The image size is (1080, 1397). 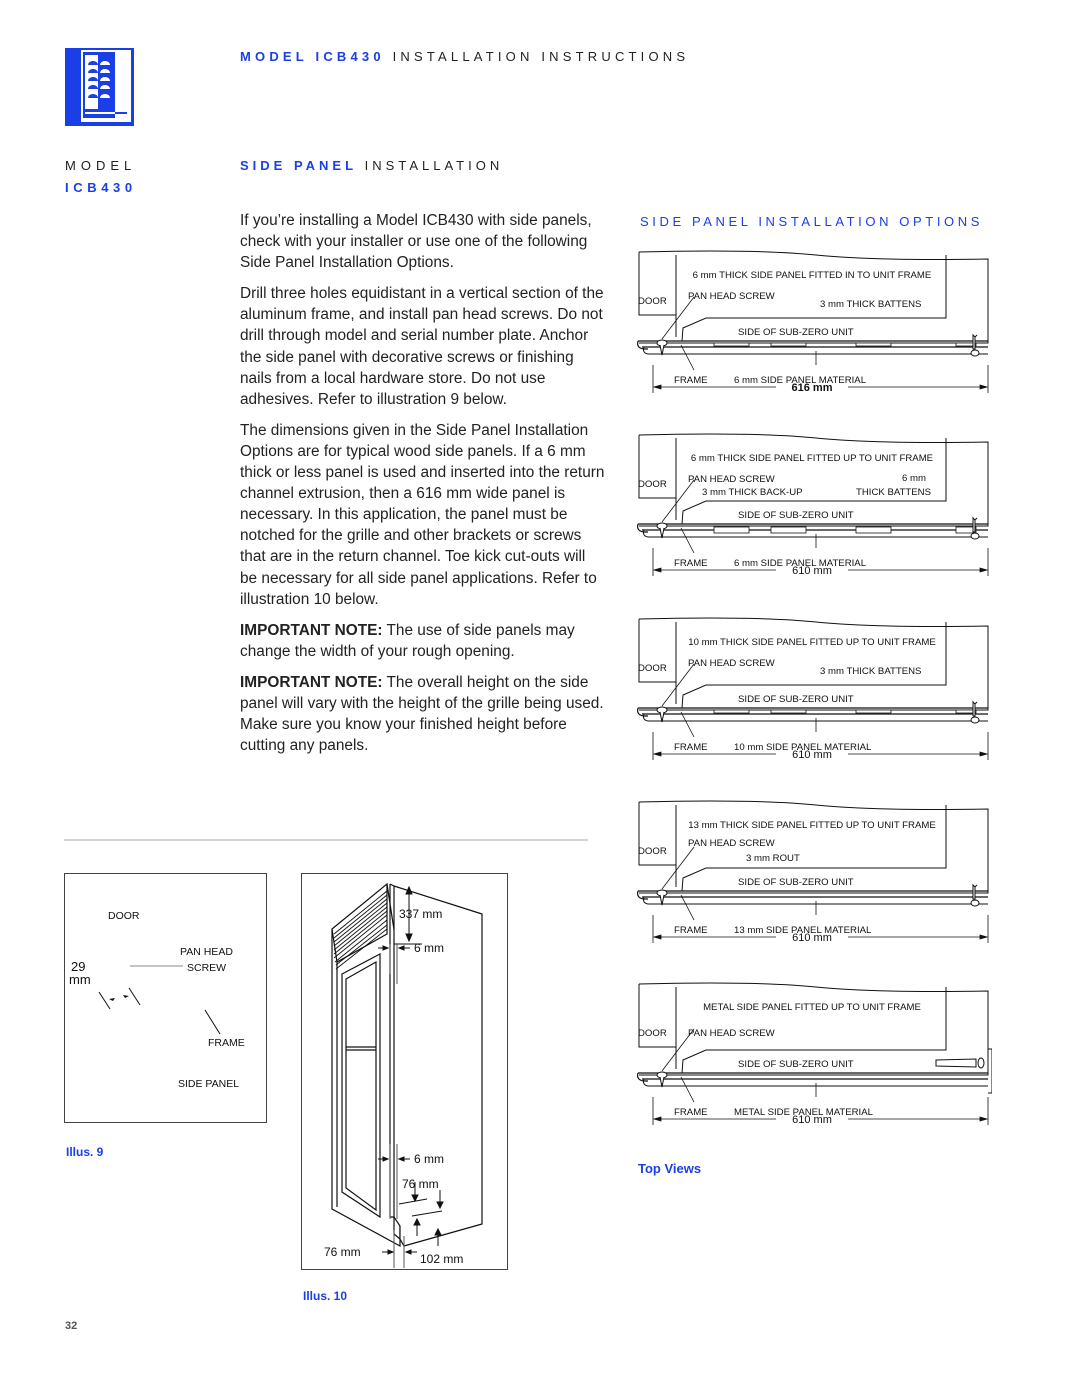 I want to click on label-pan-head: PAN HEAD, so click(x=206, y=952).